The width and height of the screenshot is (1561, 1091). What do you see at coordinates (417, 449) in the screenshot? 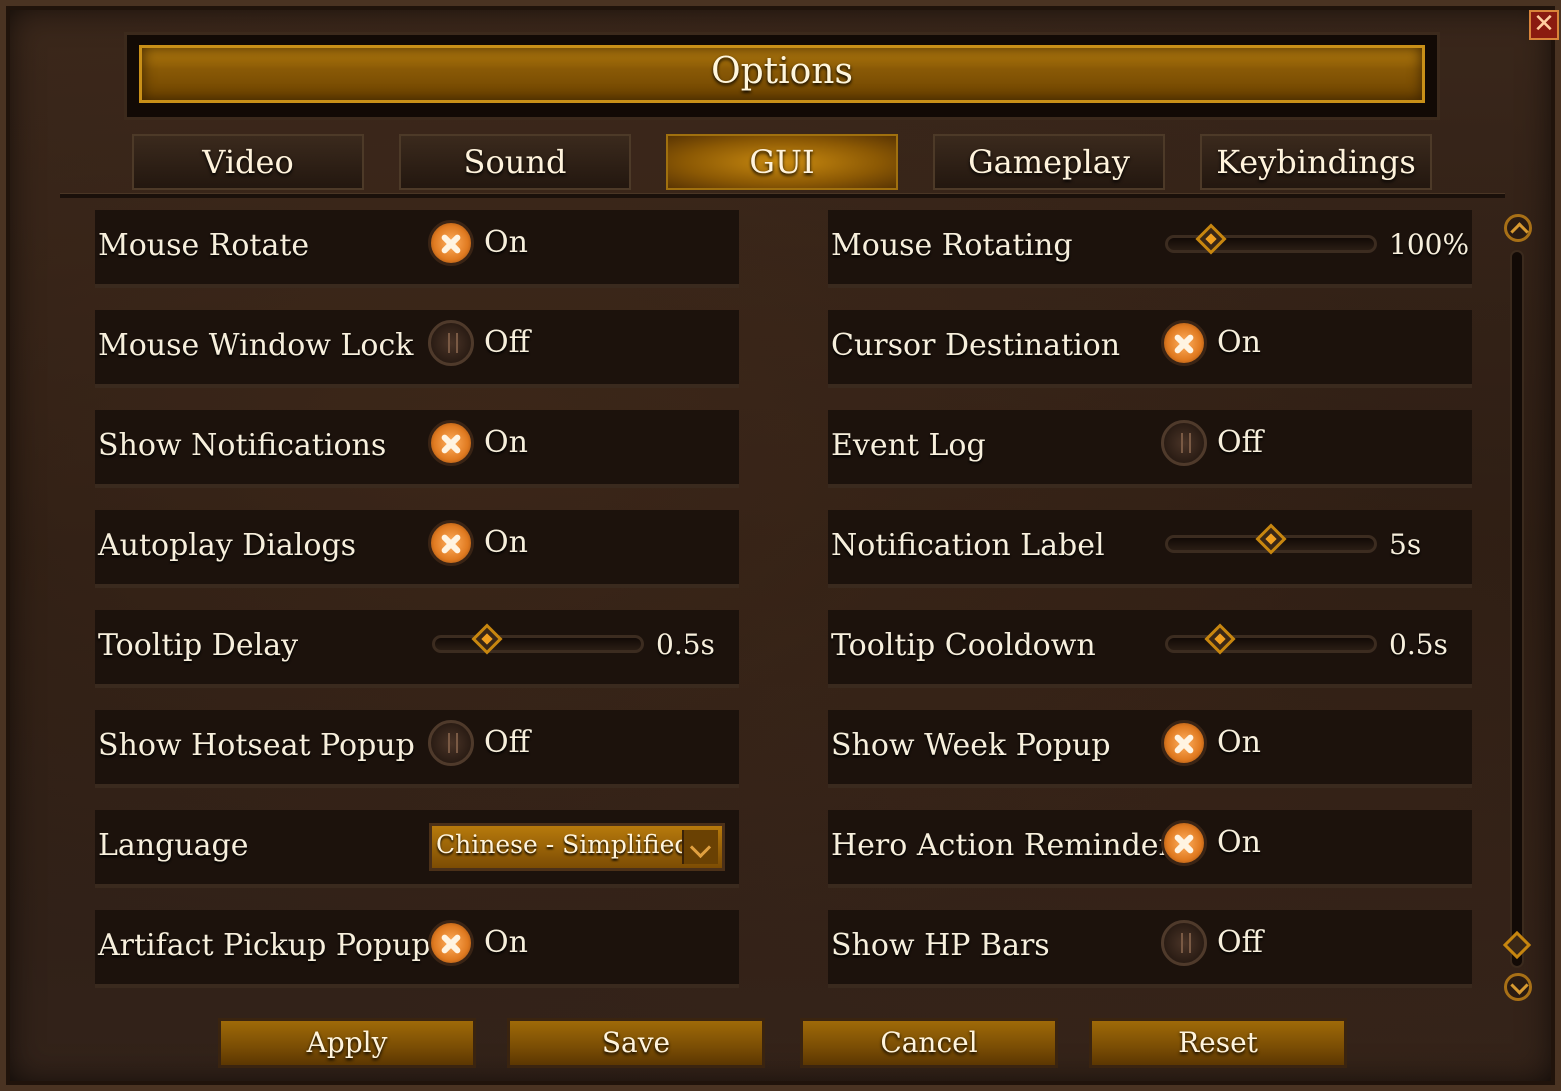
I see `option-row-show-notifications: Show Notifications On` at bounding box center [417, 449].